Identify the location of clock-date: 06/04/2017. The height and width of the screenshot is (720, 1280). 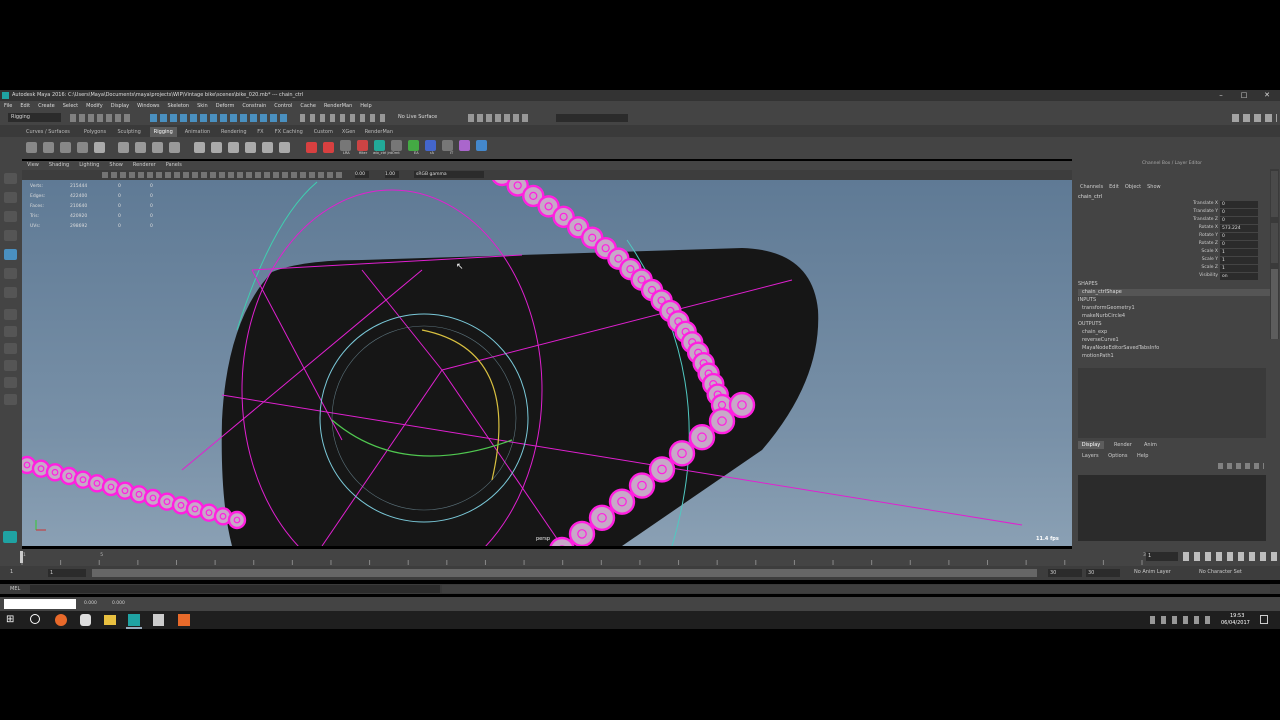
(1235, 623).